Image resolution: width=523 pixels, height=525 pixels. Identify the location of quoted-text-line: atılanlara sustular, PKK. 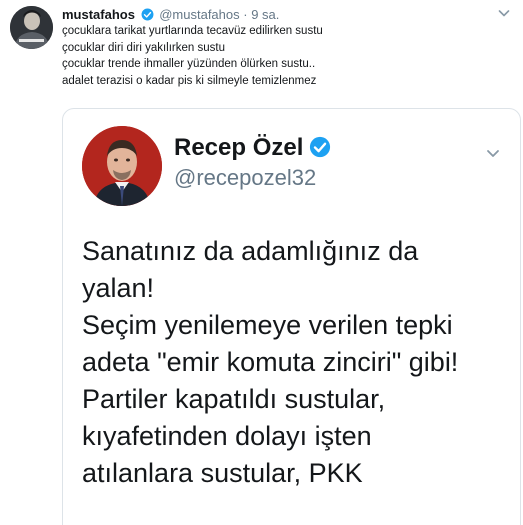
(222, 473).